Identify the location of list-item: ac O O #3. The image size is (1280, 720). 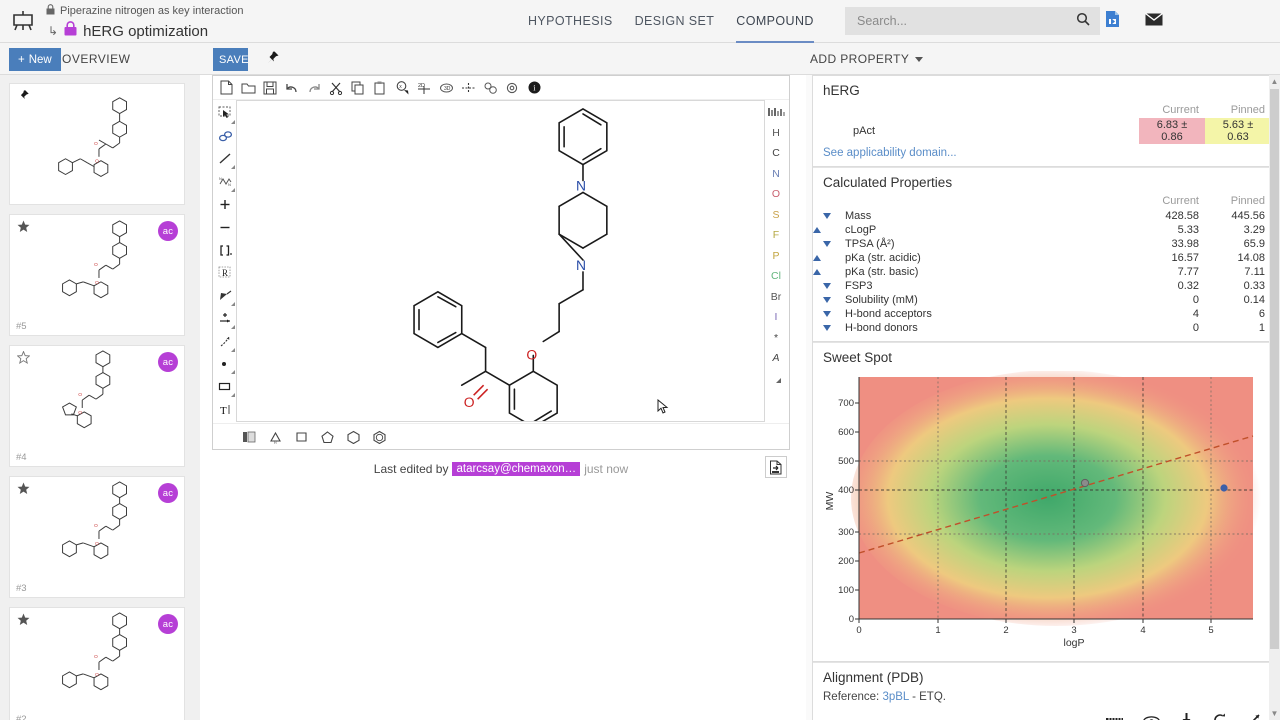
(97, 537).